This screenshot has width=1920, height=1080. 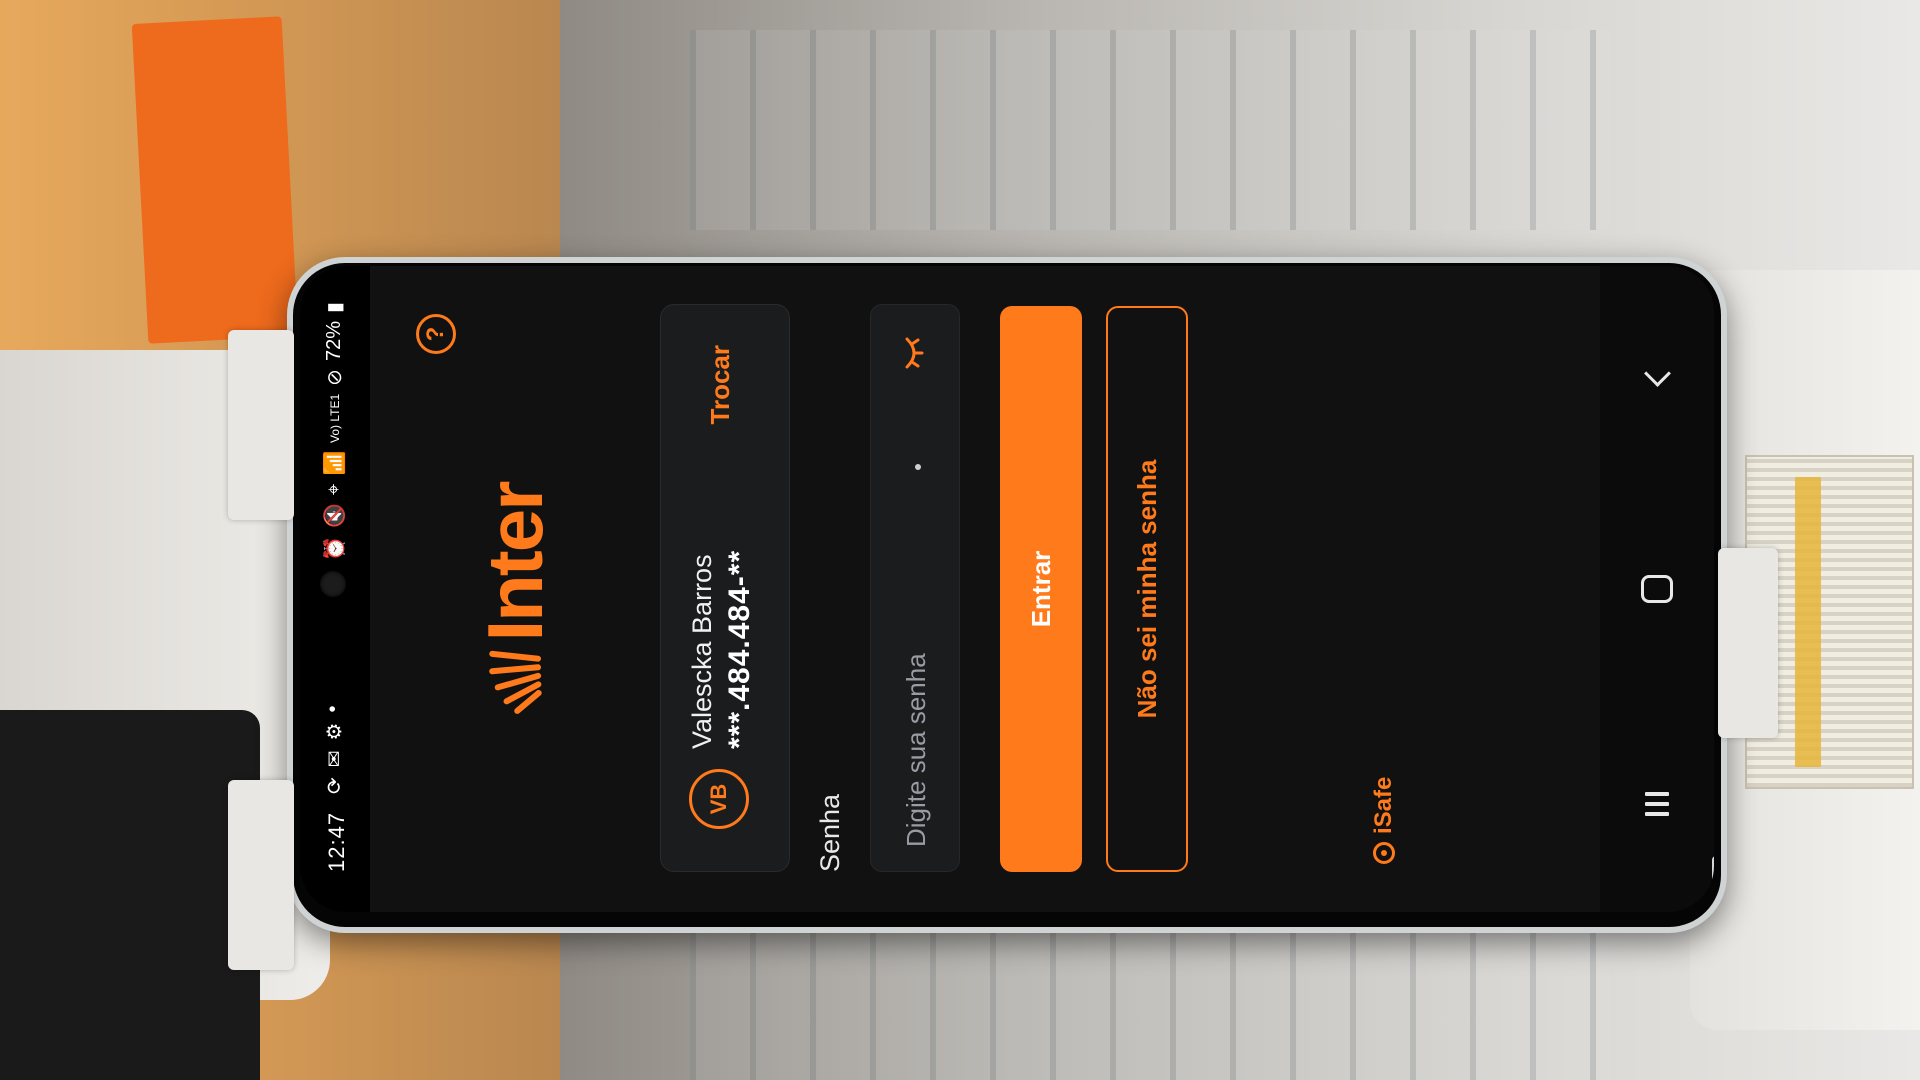 I want to click on inter-logo-mark-icon, so click(x=515, y=682).